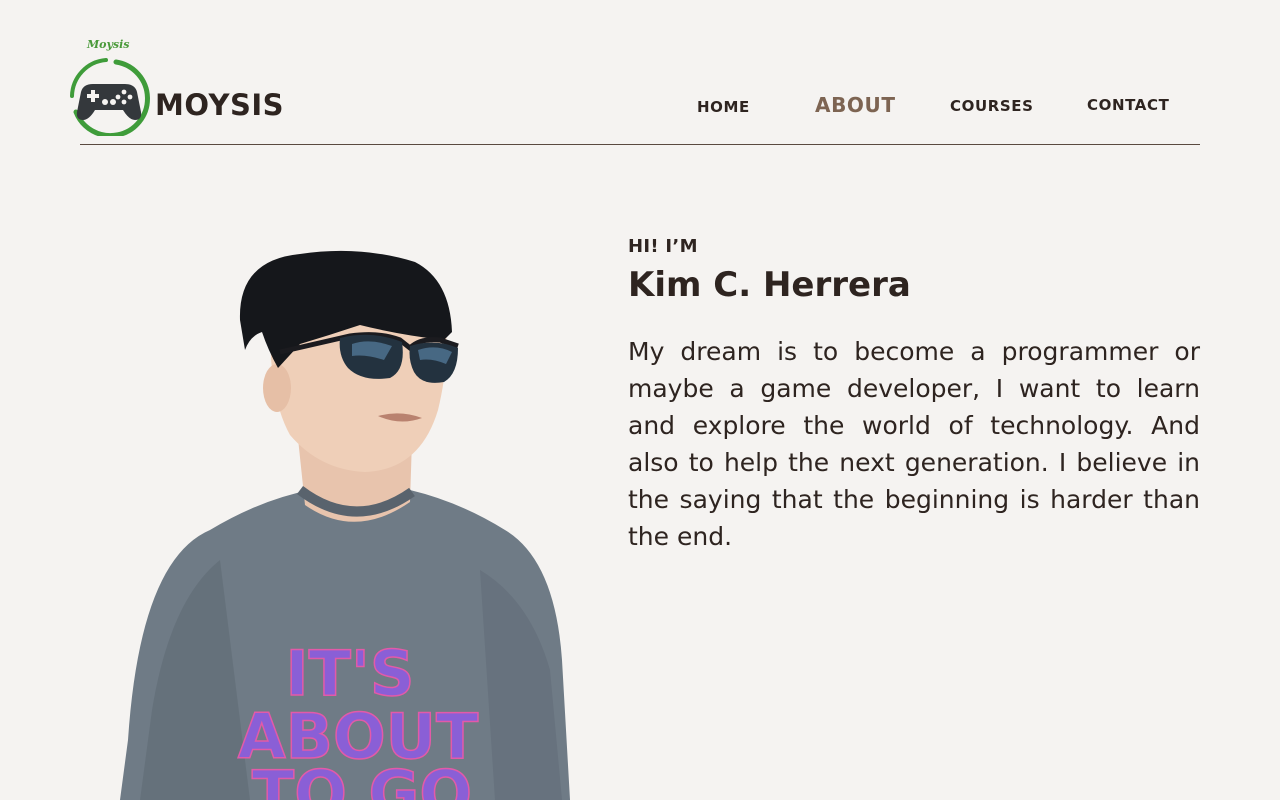  Describe the element at coordinates (362, 778) in the screenshot. I see `shirt-text-line-3: TO GO` at that location.